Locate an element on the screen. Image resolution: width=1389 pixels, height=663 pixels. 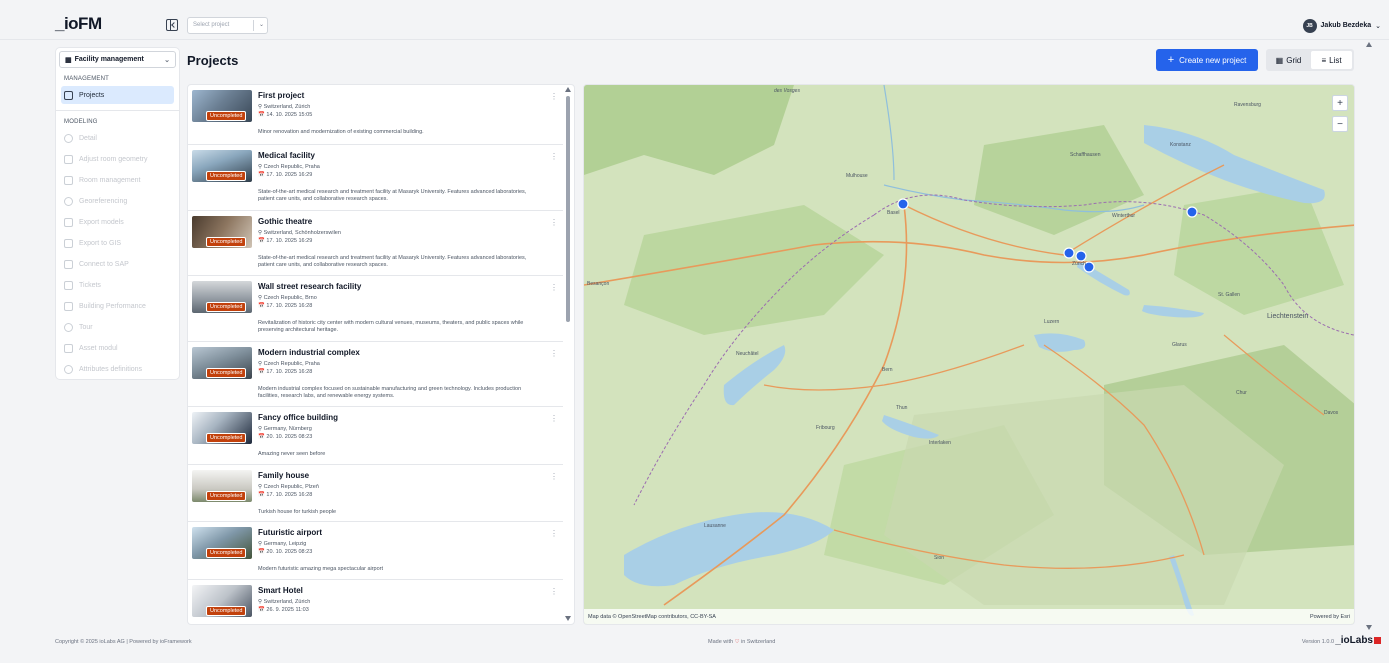
sidebar-item-label: Detail is located at coordinates (88, 138).